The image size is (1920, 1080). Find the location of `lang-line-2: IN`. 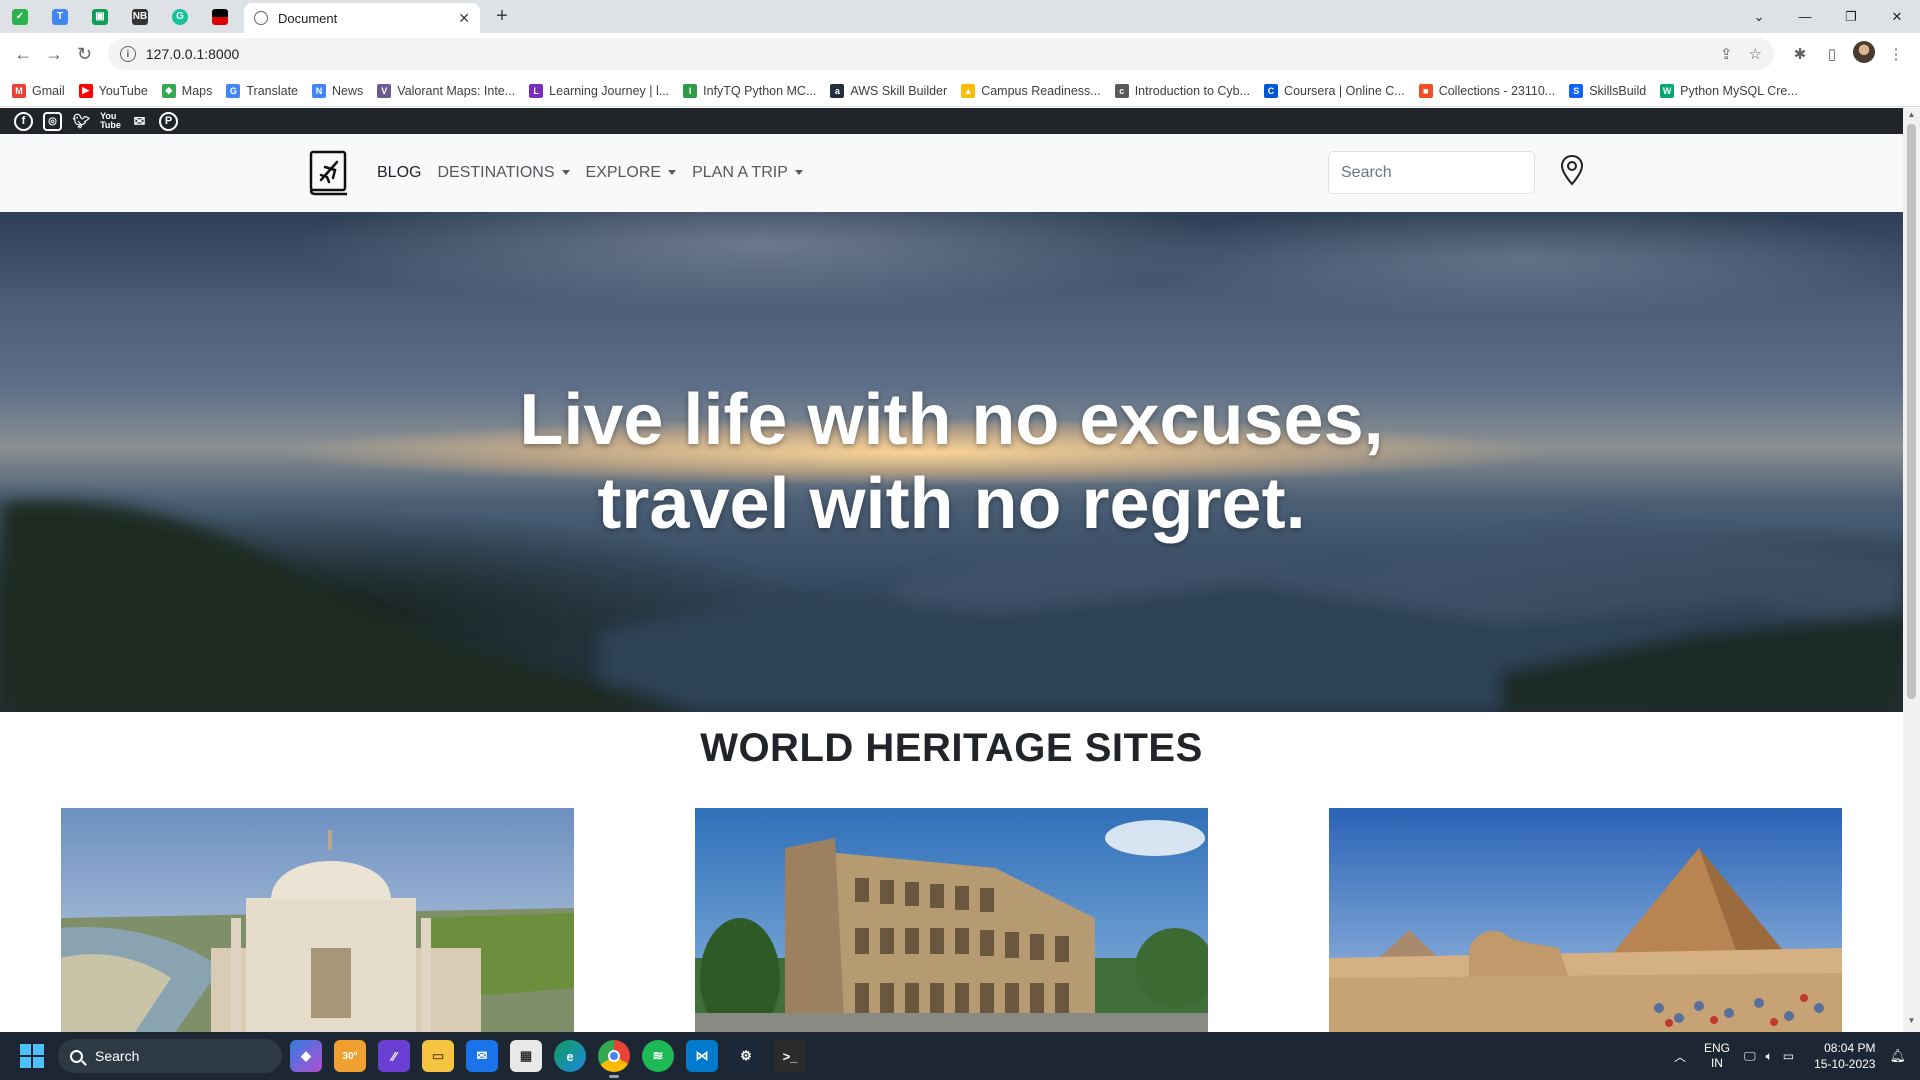

lang-line-2: IN is located at coordinates (1716, 1063).